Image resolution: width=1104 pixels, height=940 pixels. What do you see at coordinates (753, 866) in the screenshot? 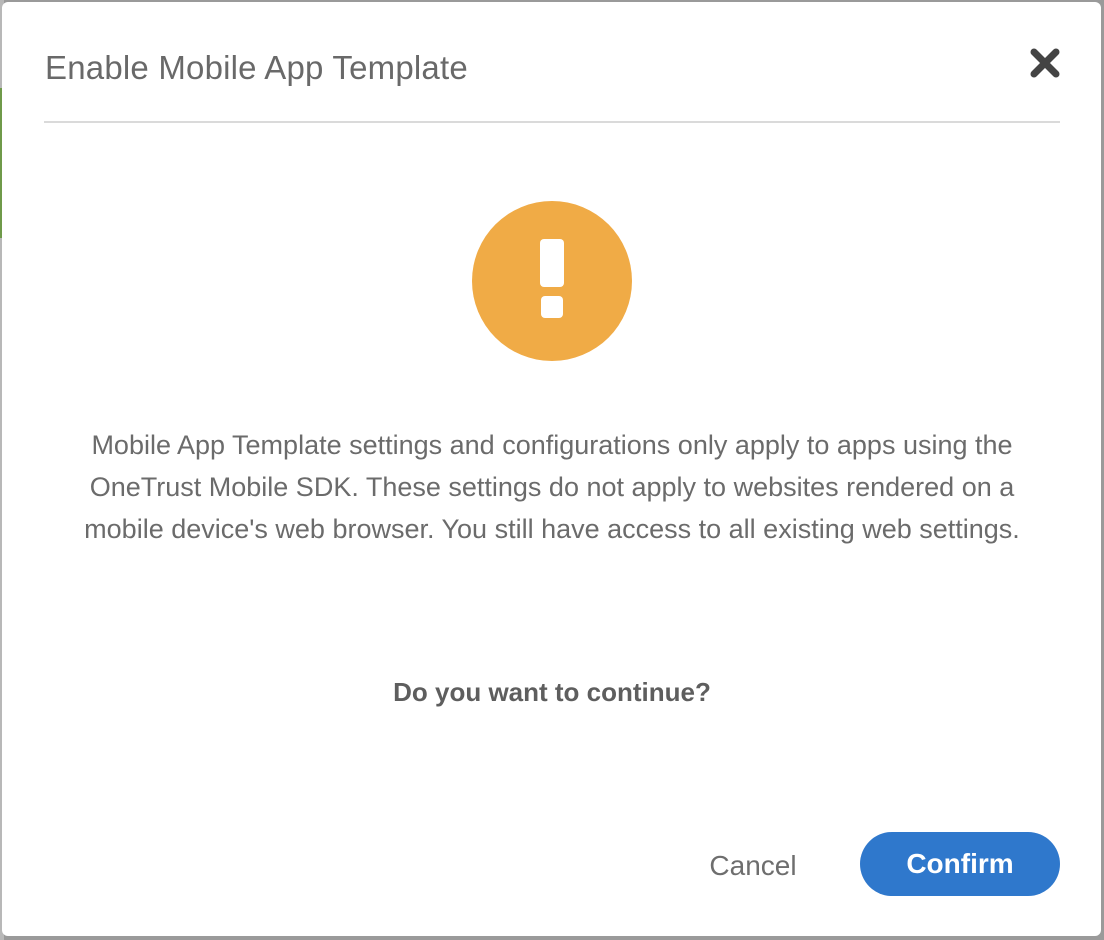
I see `cancel-button: Cancel` at bounding box center [753, 866].